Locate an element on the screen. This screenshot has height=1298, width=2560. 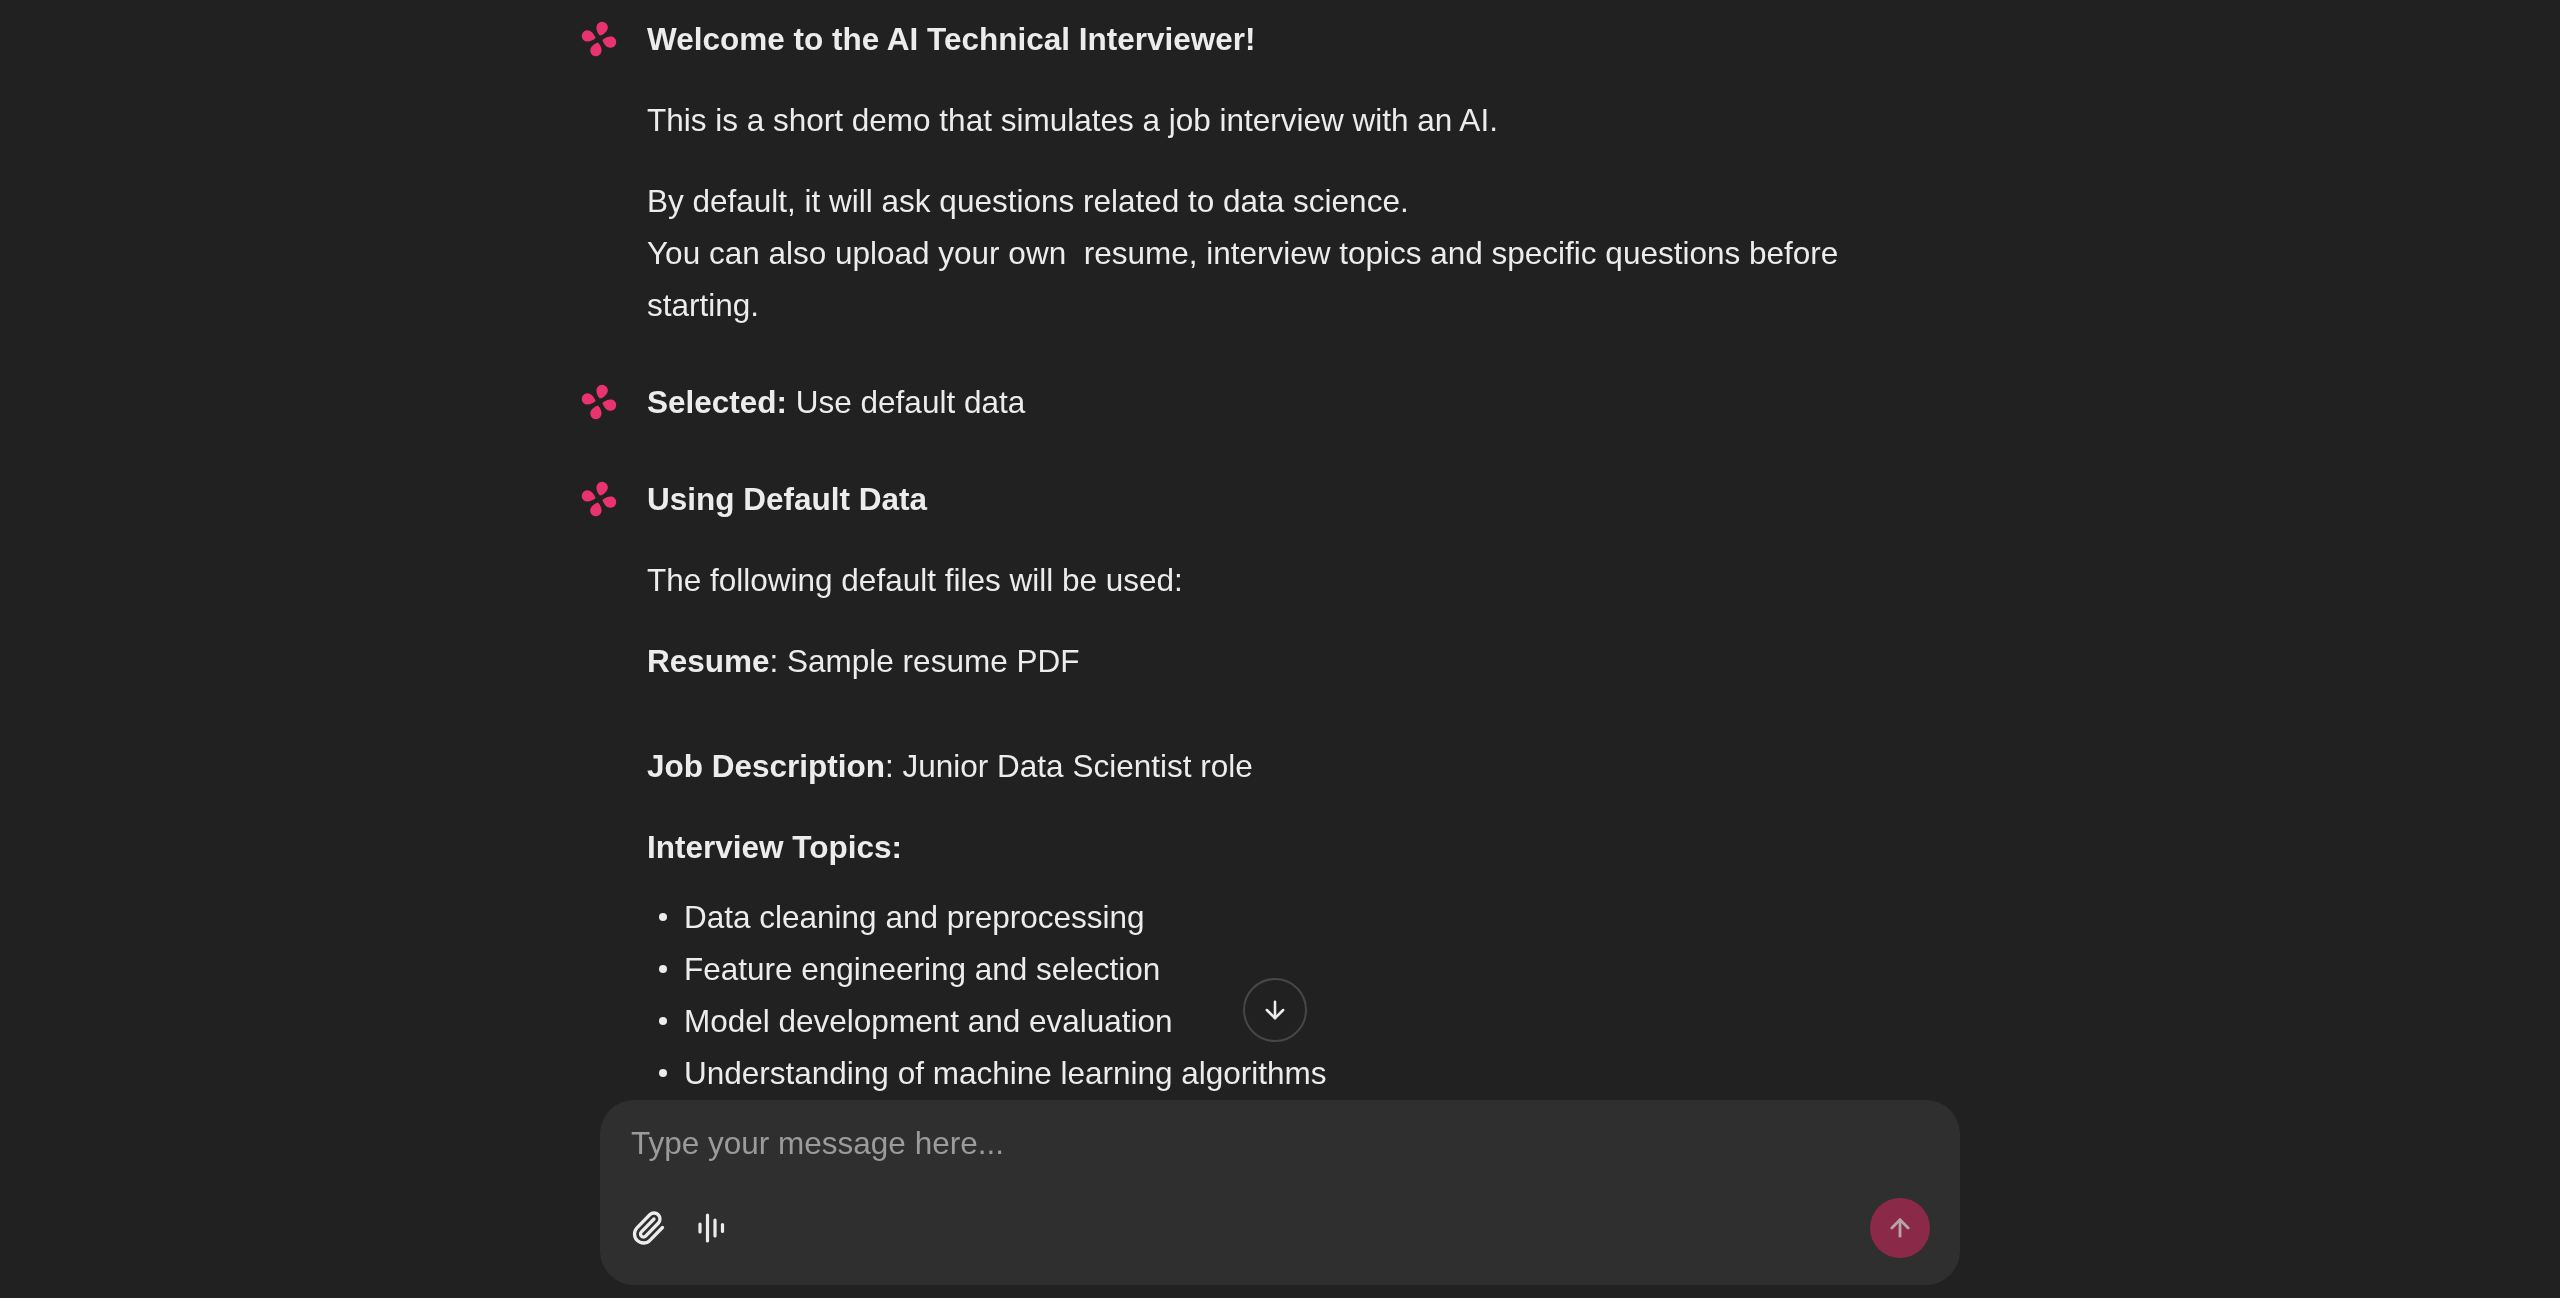
section-heading: Interview Topics: is located at coordinates (775, 847).